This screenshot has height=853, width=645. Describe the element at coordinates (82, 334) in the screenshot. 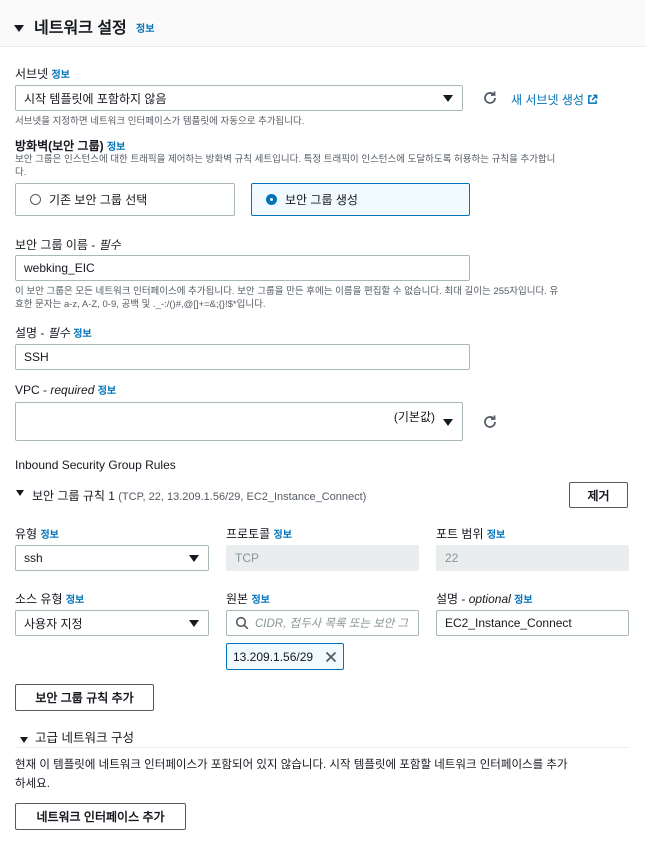

I see `description-info-link: 정보` at that location.